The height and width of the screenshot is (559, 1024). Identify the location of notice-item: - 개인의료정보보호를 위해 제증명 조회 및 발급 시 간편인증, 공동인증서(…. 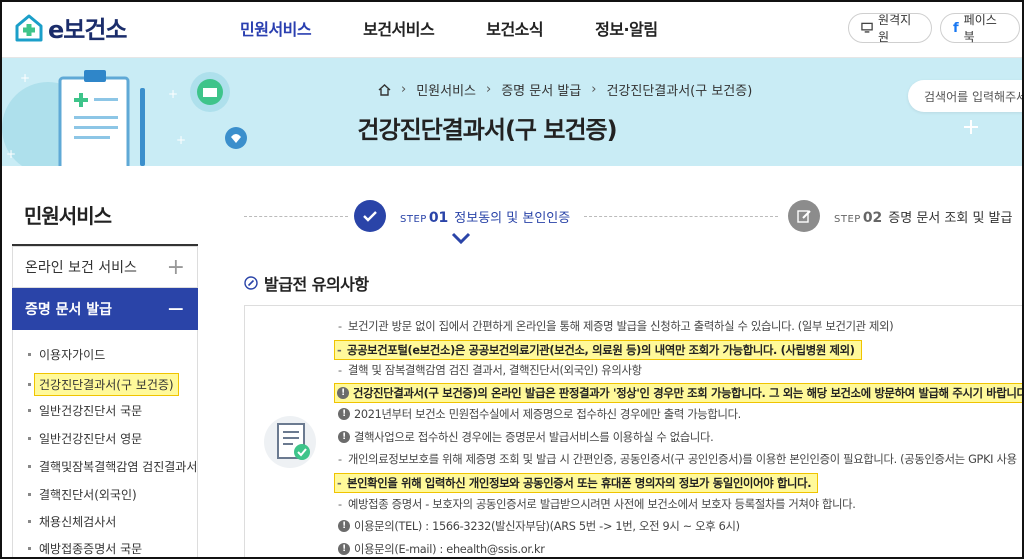
(677, 459).